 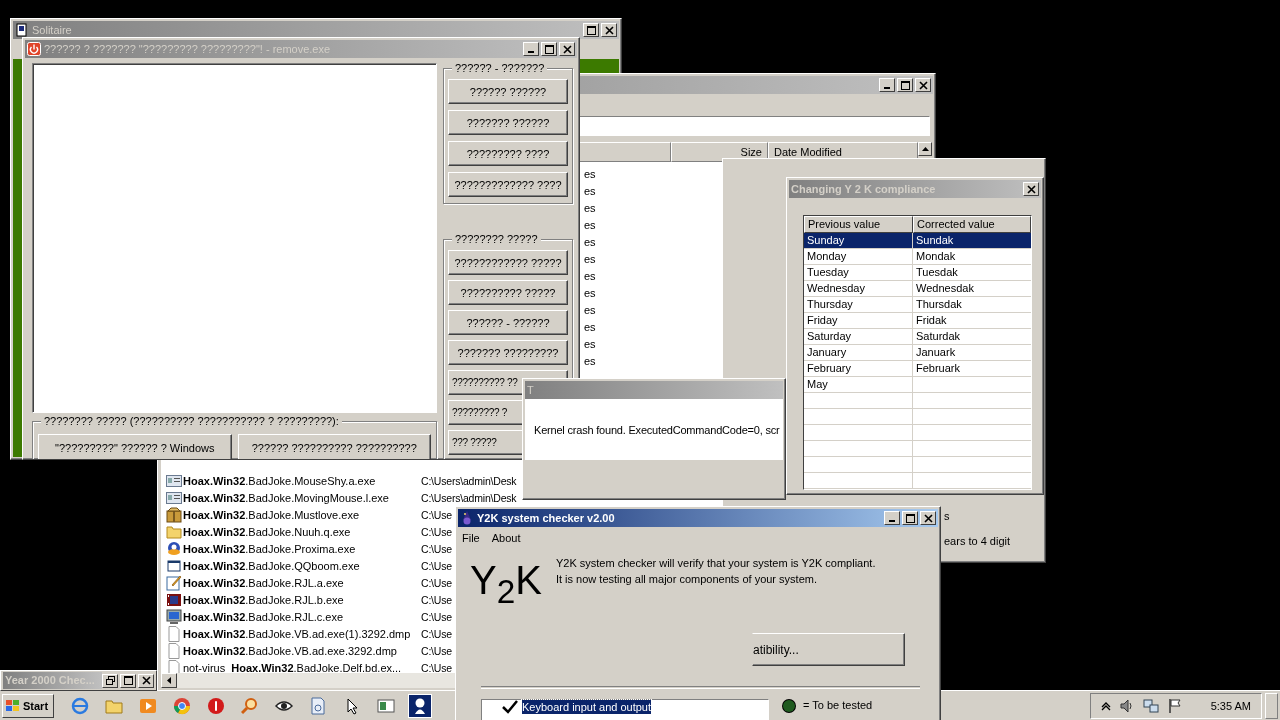 I want to click on restore-button, so click(x=110, y=680).